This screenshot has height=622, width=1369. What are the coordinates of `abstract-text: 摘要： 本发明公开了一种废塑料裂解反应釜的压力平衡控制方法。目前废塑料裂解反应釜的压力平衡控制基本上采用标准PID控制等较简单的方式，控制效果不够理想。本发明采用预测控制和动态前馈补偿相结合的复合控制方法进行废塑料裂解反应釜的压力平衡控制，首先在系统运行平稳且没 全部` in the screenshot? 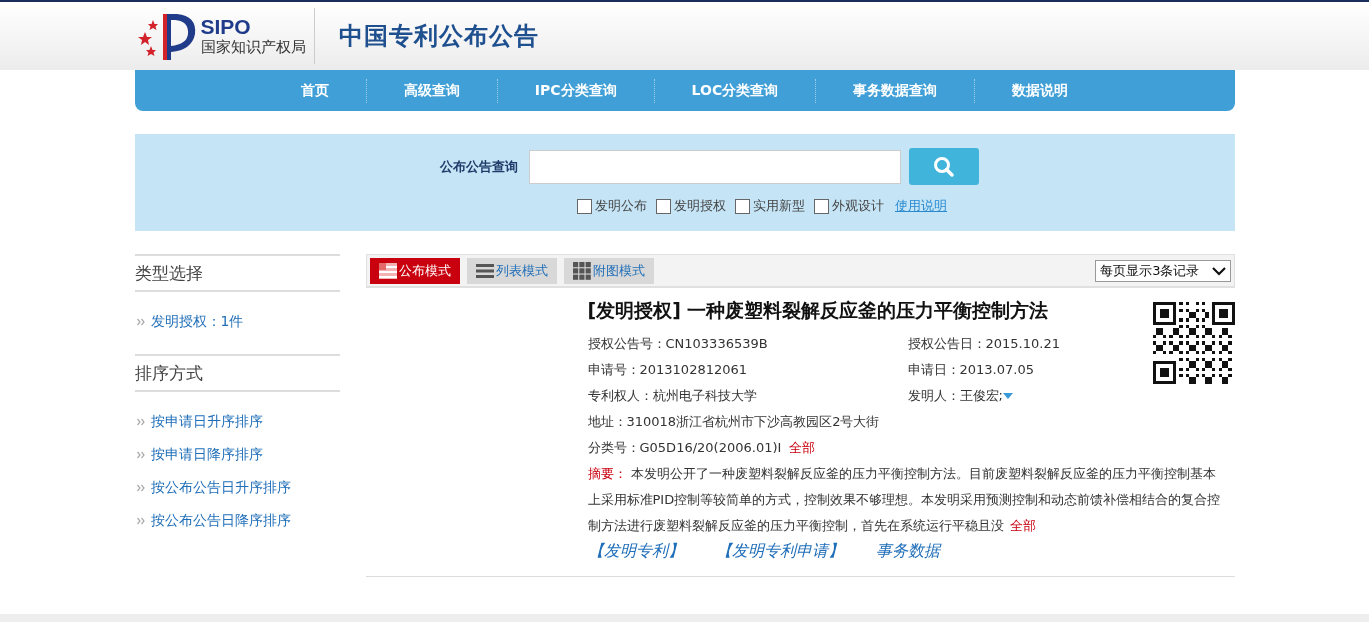 It's located at (904, 500).